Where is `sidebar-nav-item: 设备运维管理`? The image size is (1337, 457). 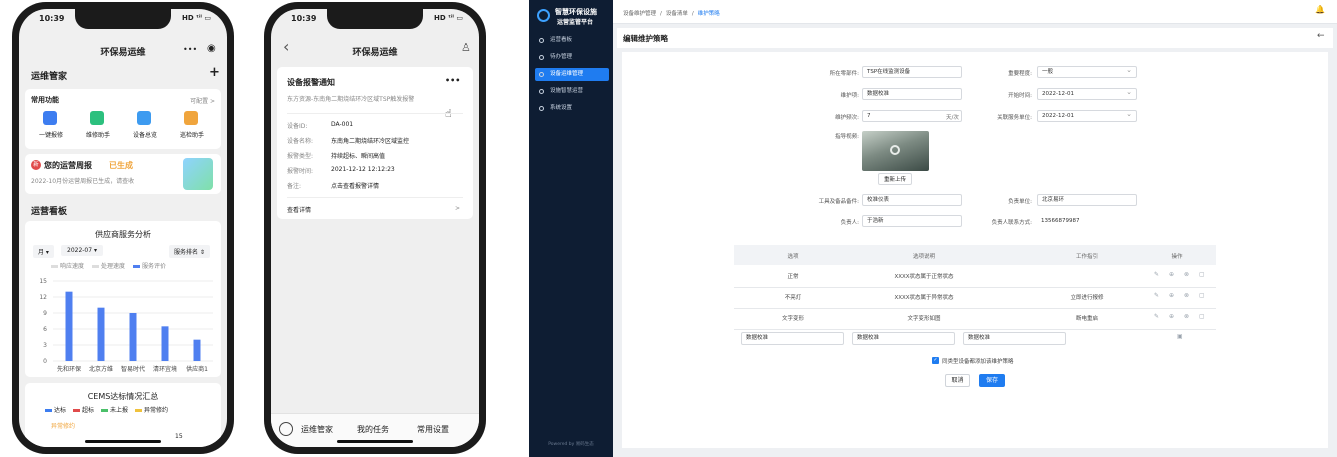
sidebar-nav-item: 设备运维管理 is located at coordinates (572, 74).